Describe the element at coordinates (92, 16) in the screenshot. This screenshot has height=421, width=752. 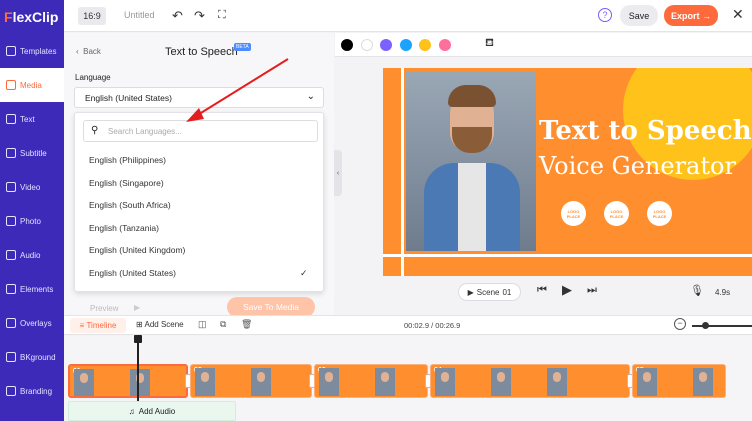
I see `aspect-ratio-button: 16:9` at that location.